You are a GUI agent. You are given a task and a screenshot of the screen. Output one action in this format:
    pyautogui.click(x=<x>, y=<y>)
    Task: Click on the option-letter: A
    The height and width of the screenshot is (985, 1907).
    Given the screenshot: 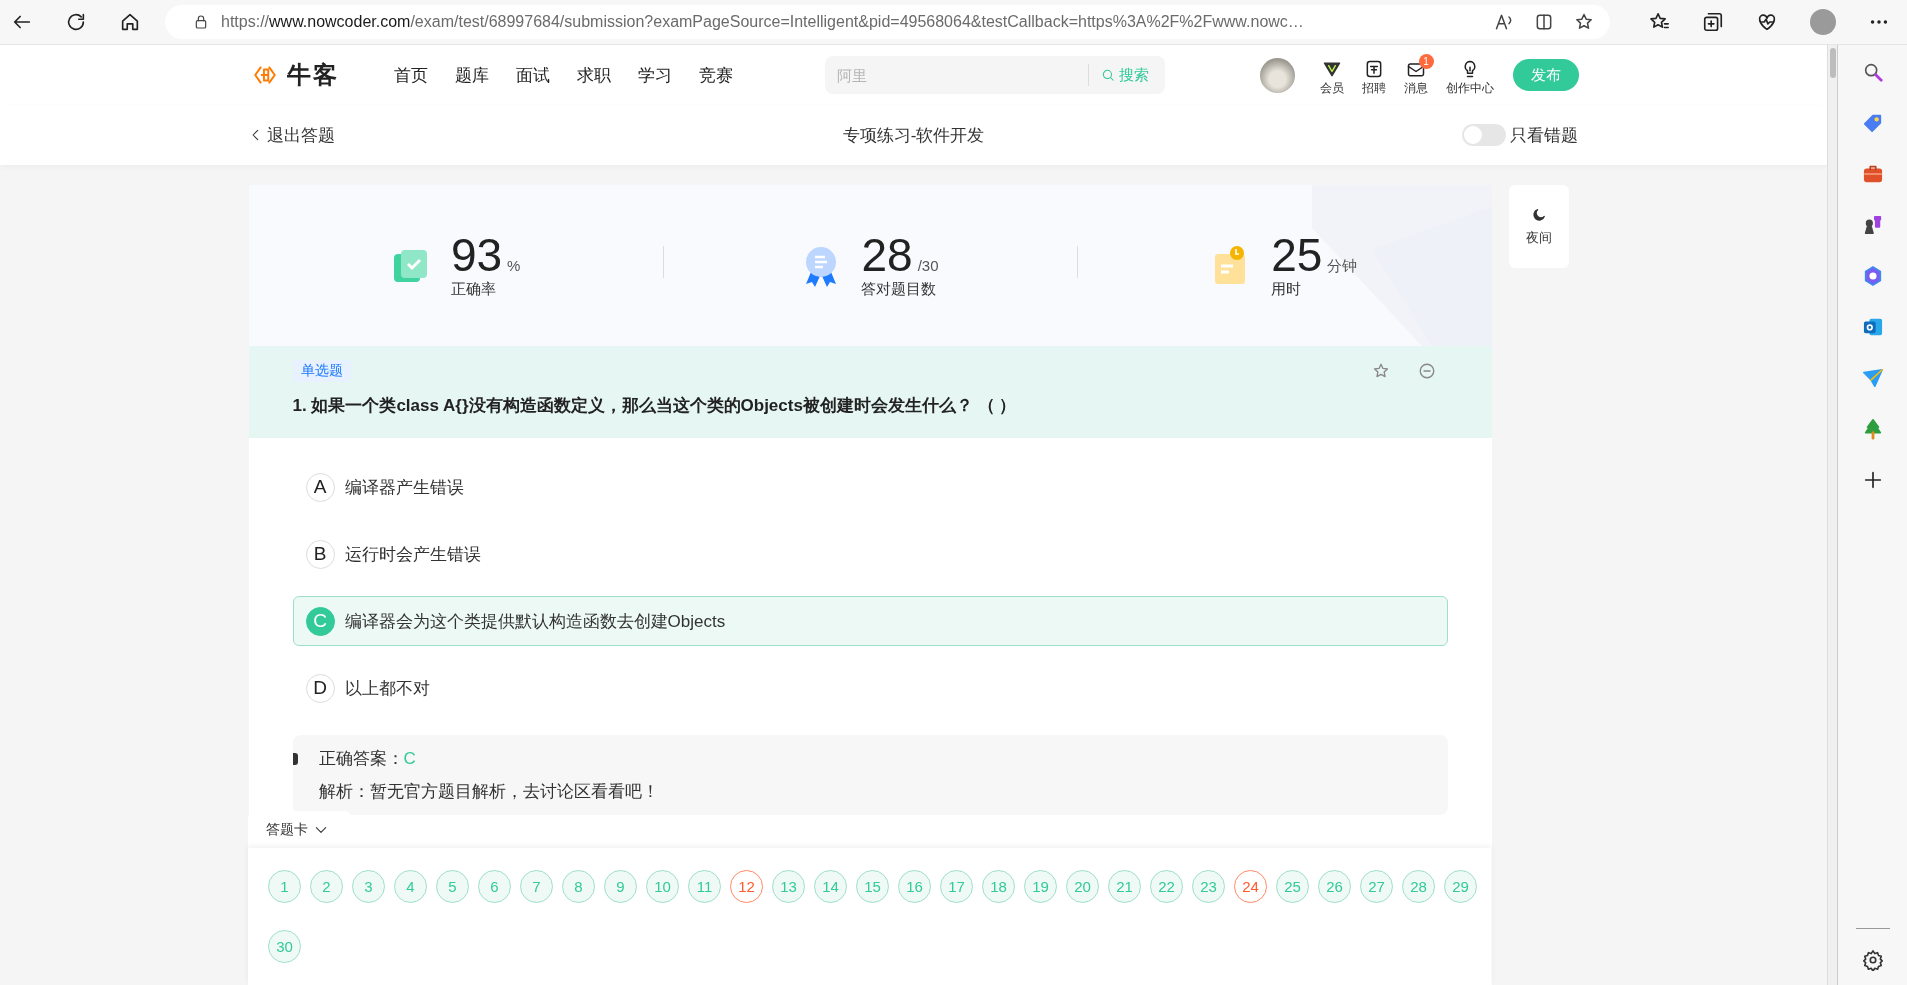 What is the action you would take?
    pyautogui.click(x=320, y=487)
    